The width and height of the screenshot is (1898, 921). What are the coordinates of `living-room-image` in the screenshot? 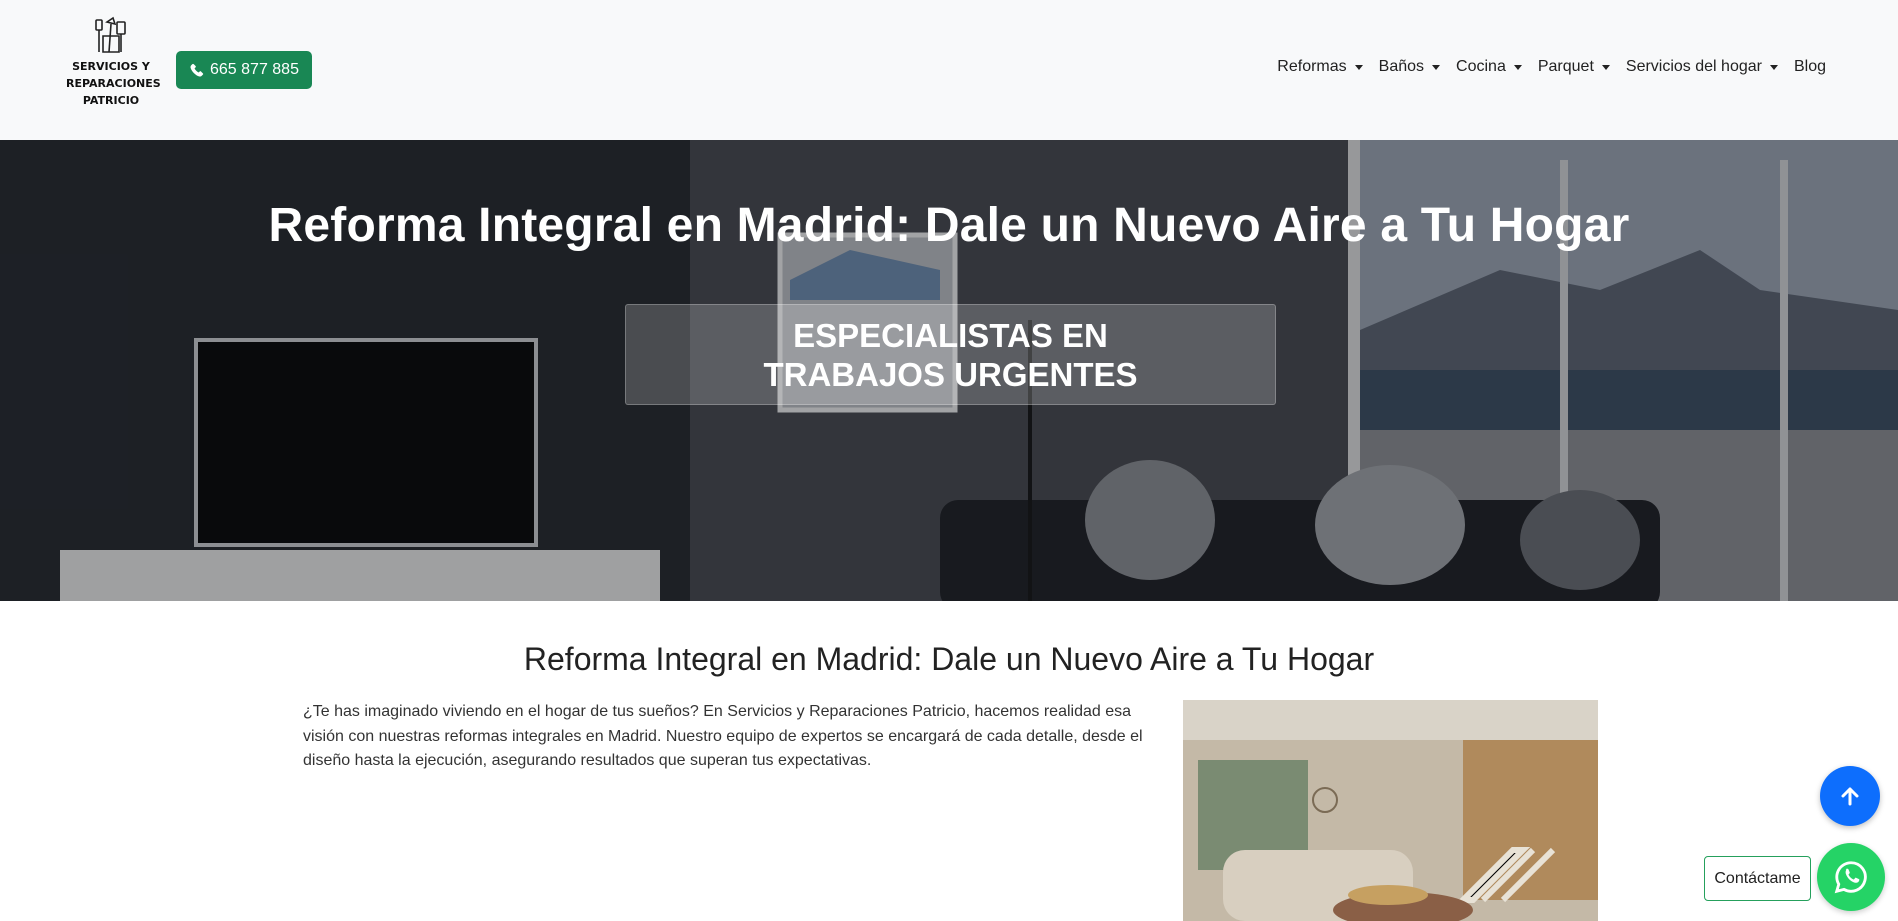 It's located at (1390, 810).